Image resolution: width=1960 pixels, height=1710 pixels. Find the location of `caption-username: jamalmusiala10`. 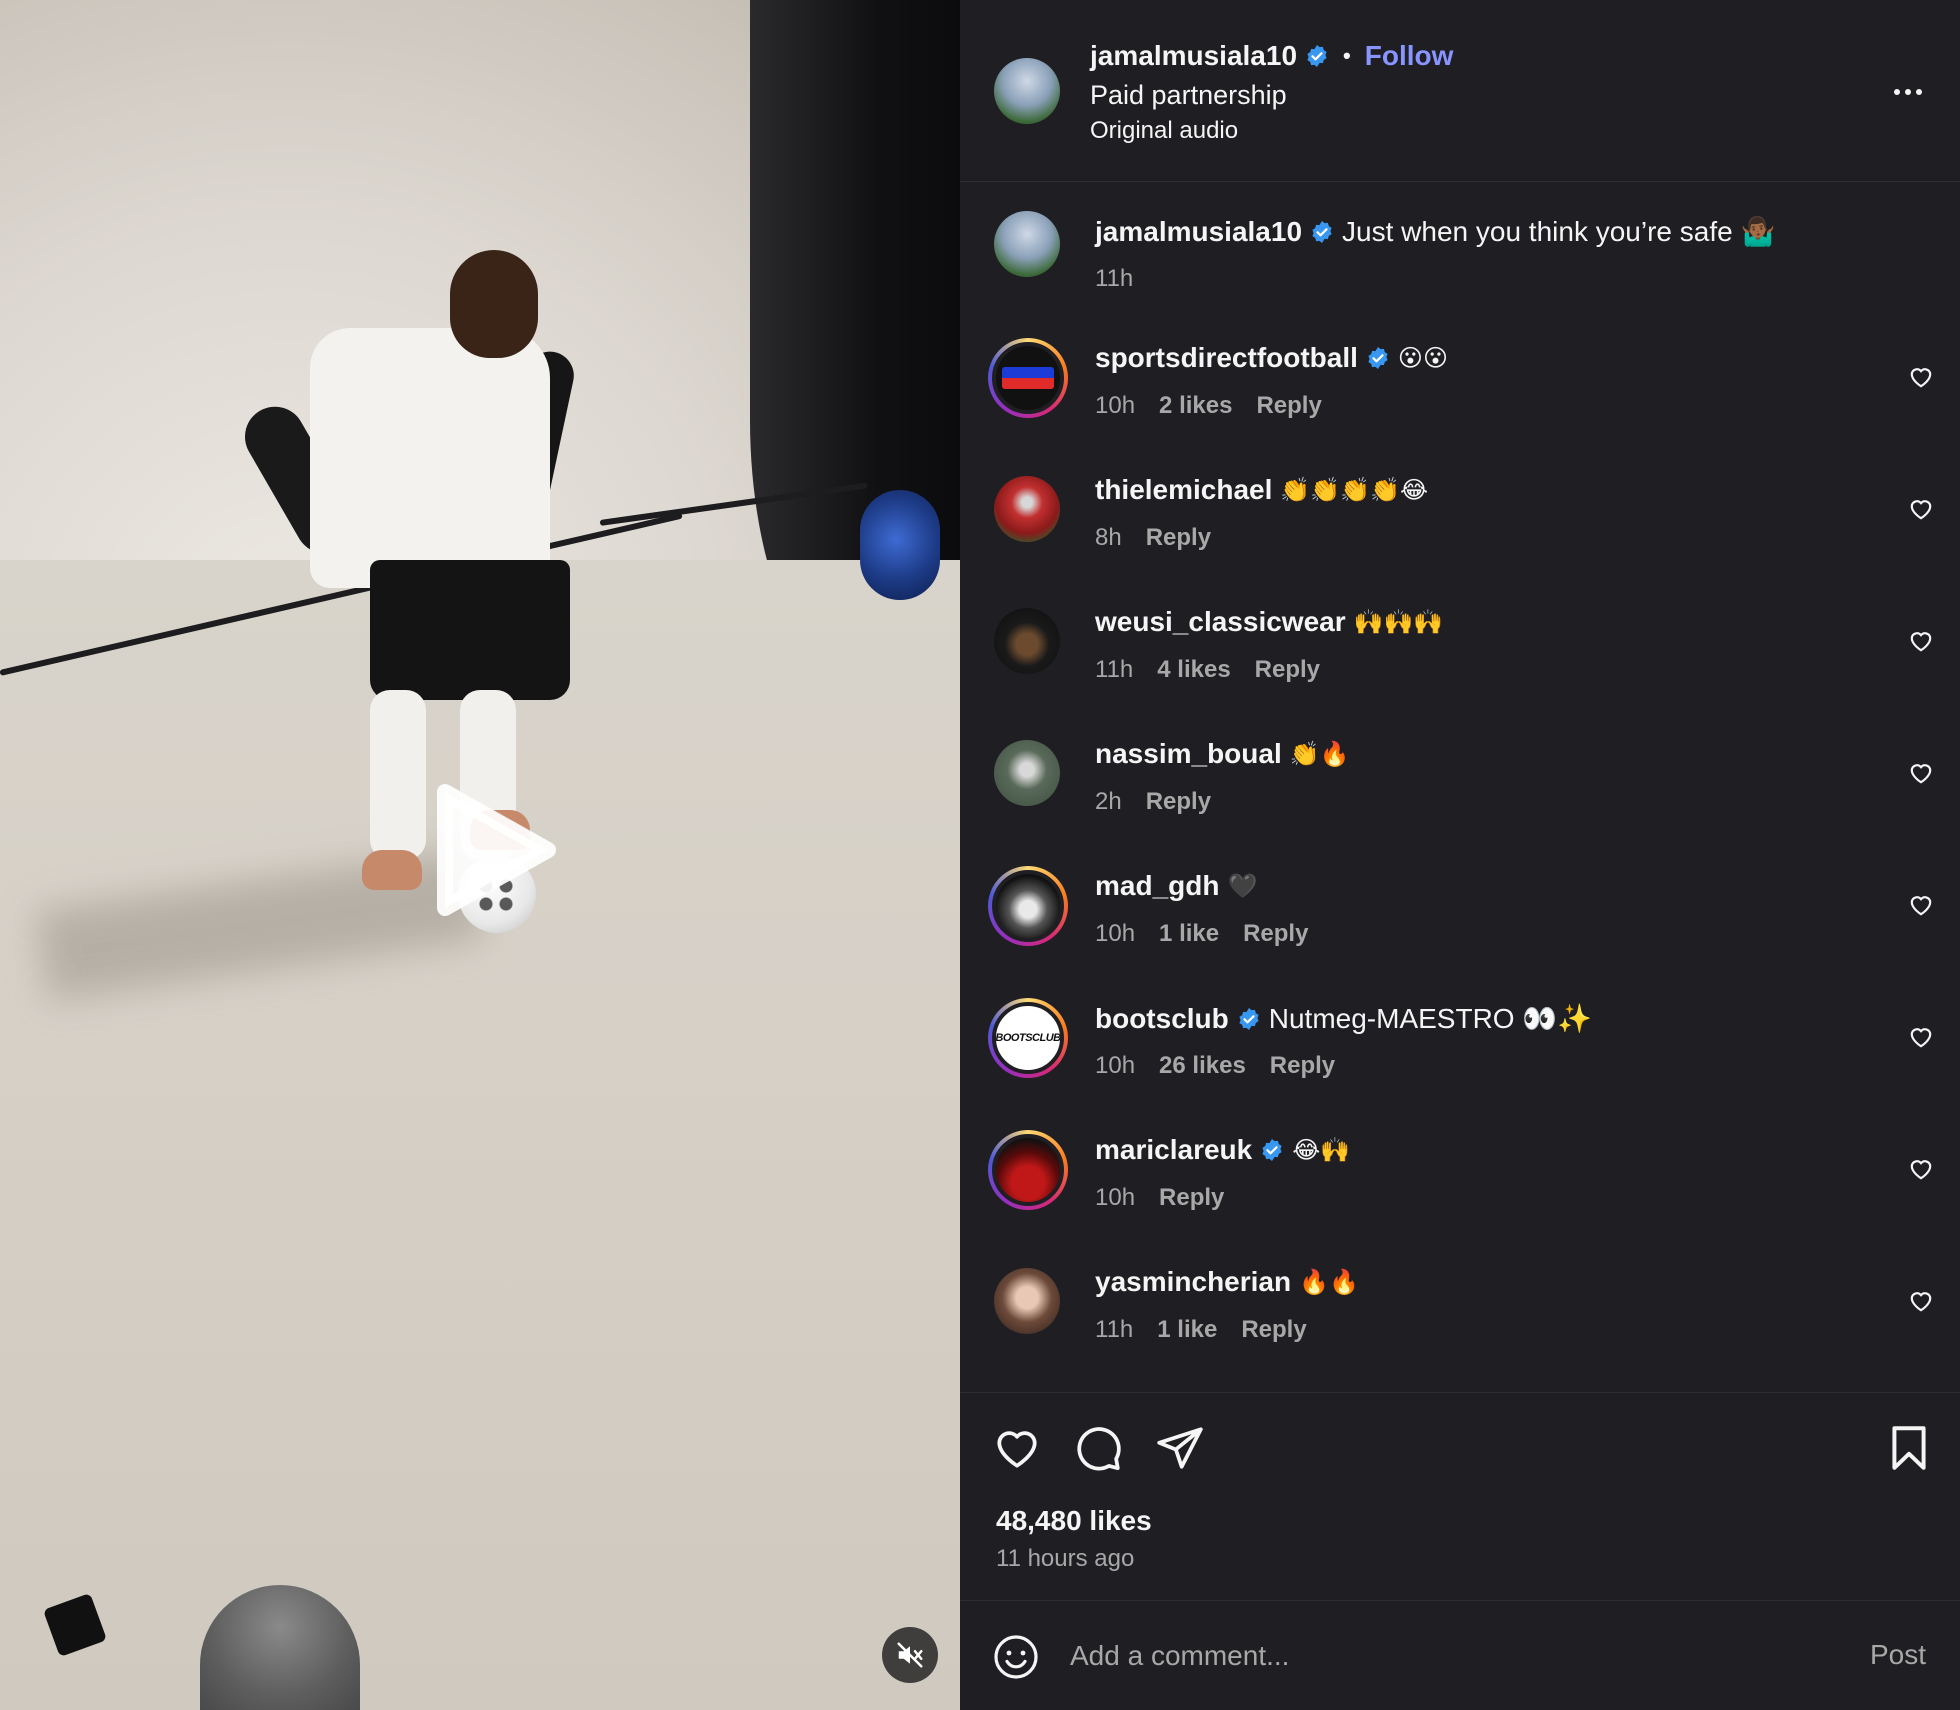

caption-username: jamalmusiala10 is located at coordinates (1198, 232).